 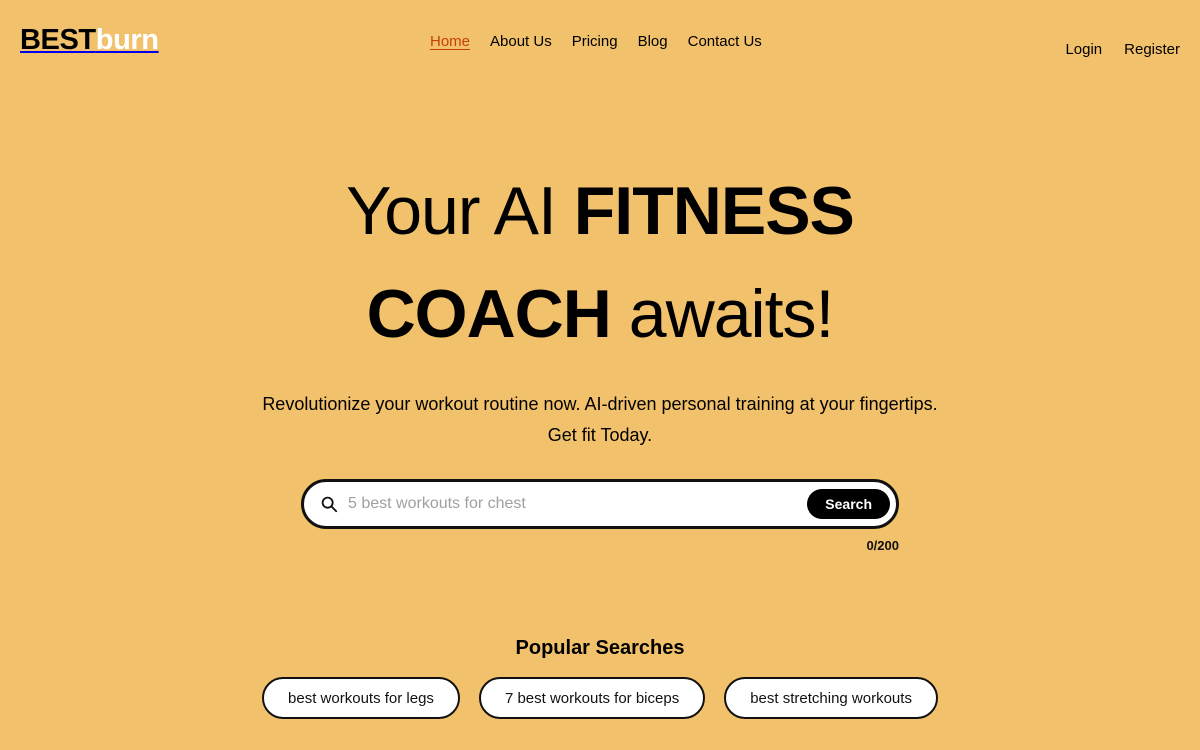 I want to click on main-navigation: Home About Us Pricing Blog Contact Us, so click(x=596, y=41).